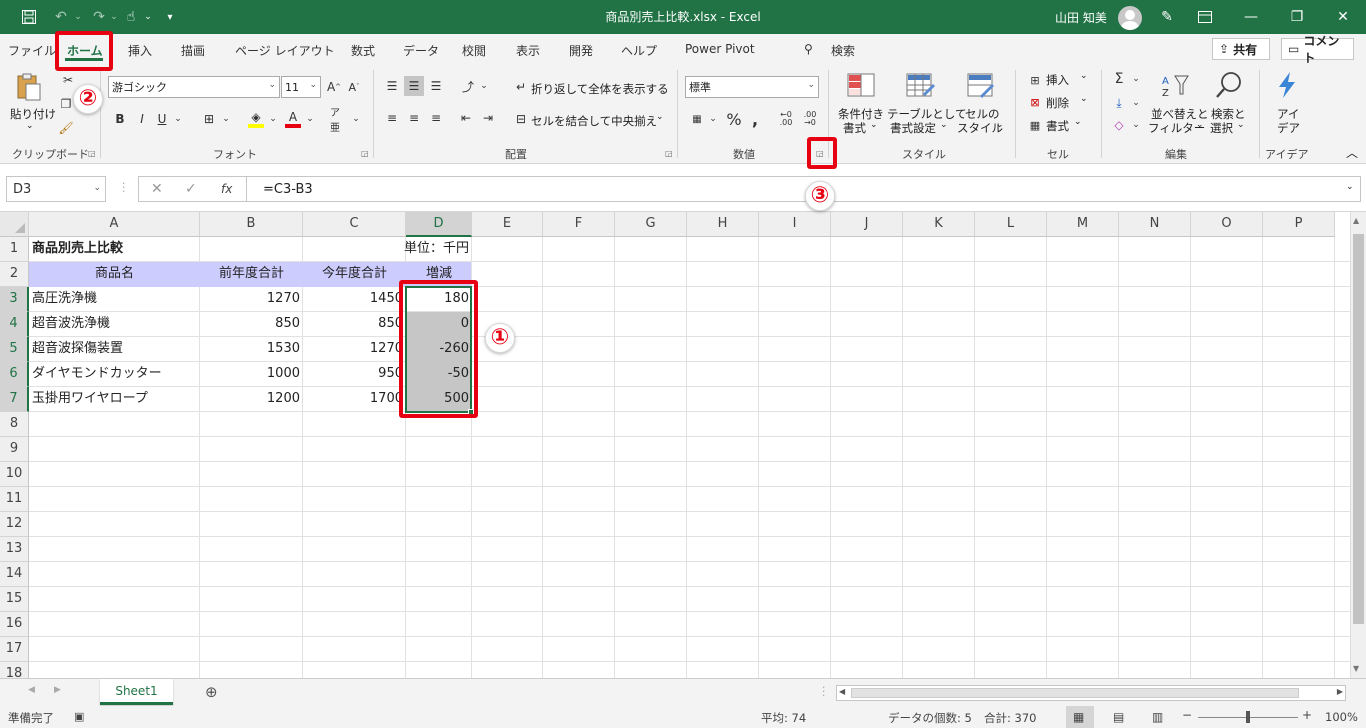 The height and width of the screenshot is (728, 1366). I want to click on underline-icon: U, so click(162, 119).